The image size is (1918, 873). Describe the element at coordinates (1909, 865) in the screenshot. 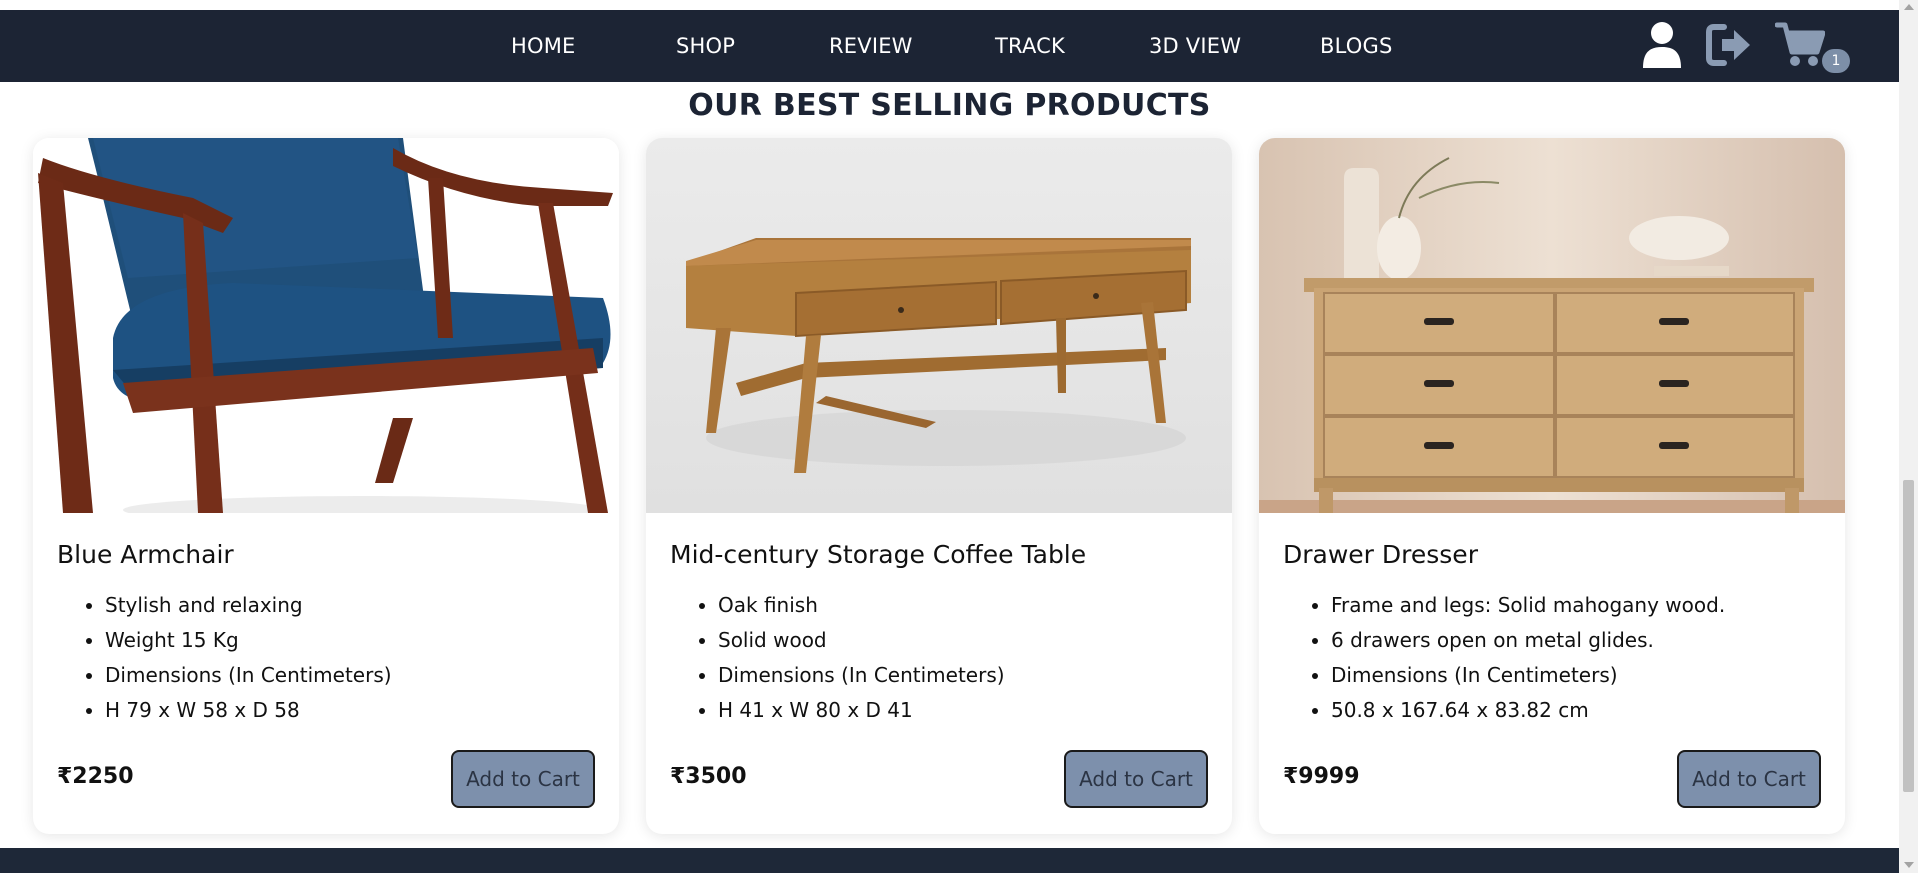

I see `scroll-down-arrow` at that location.